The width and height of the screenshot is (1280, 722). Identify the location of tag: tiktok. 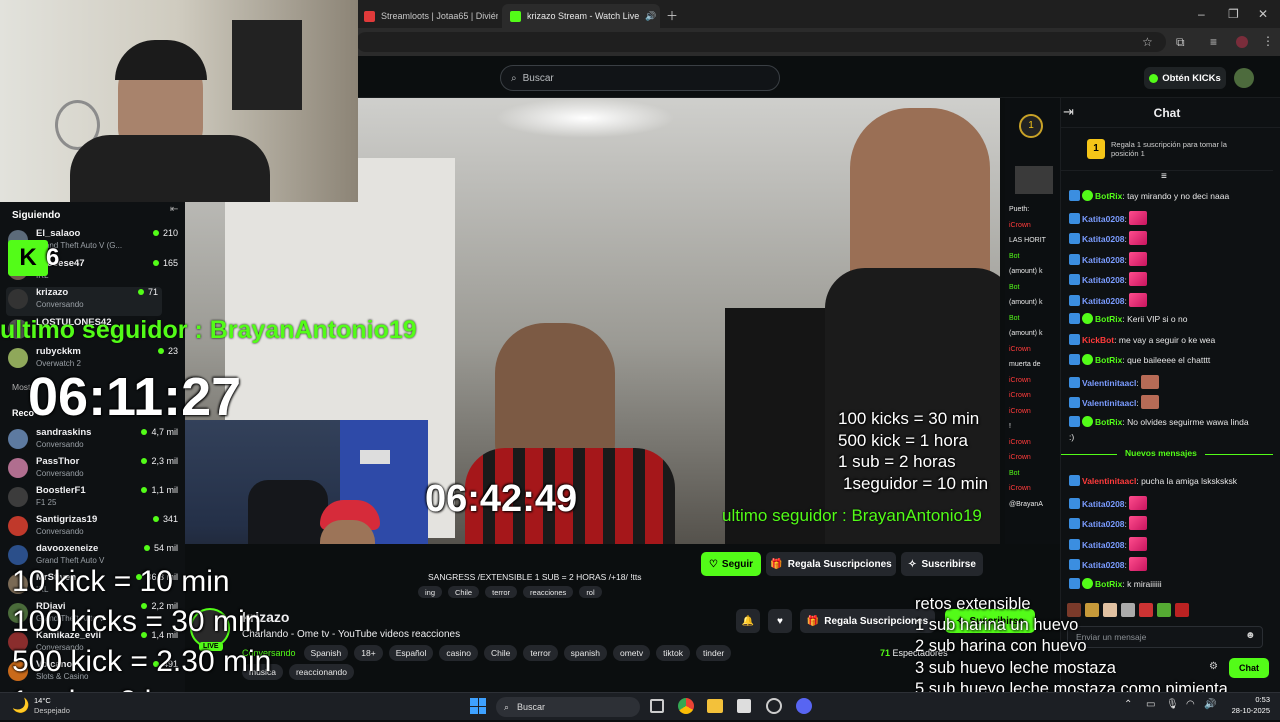
(673, 653).